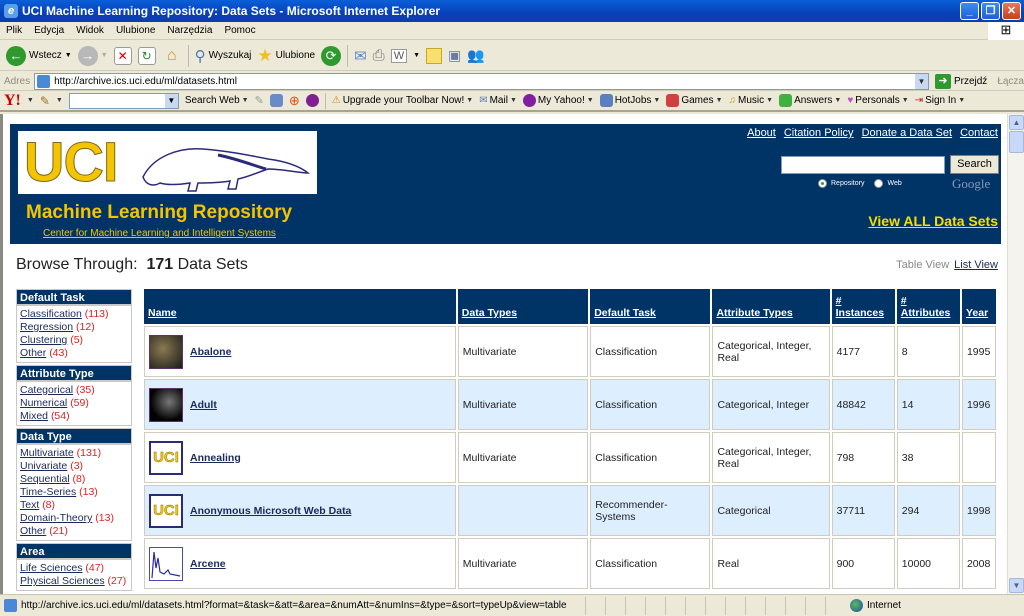 The image size is (1024, 616). I want to click on edit-icon: W, so click(399, 55).